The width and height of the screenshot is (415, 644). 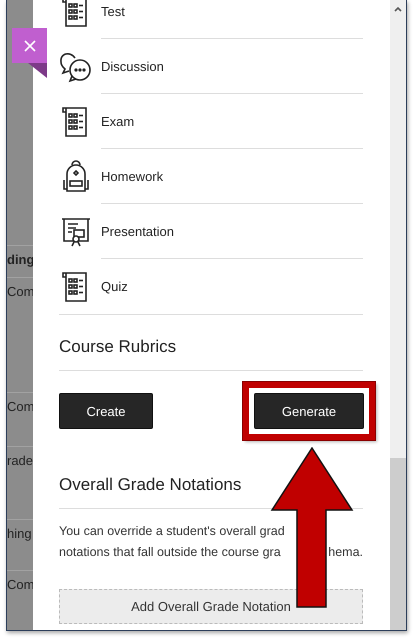 I want to click on item-type-label: Test, so click(x=113, y=11).